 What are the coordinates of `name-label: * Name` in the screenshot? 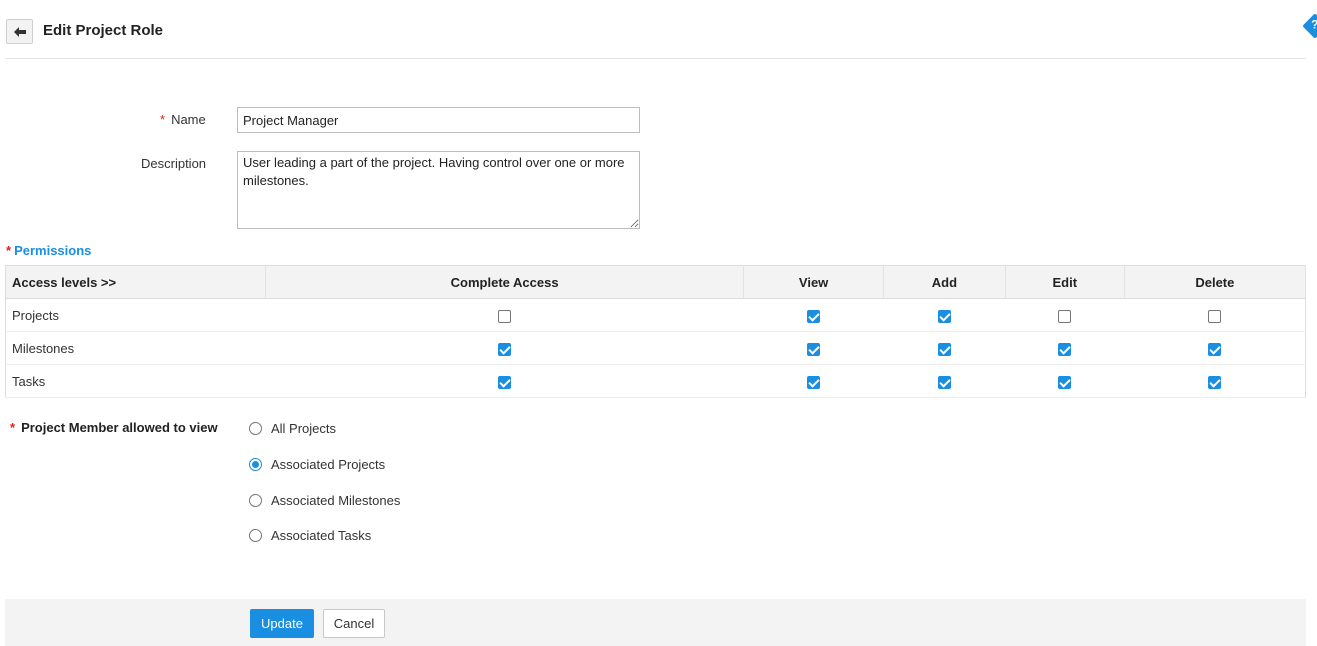 It's located at (183, 119).